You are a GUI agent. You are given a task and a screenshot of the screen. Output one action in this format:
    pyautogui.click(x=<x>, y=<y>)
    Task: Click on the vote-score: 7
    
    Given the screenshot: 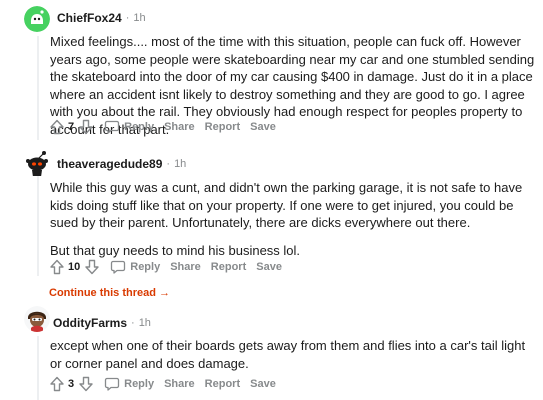 What is the action you would take?
    pyautogui.click(x=71, y=127)
    